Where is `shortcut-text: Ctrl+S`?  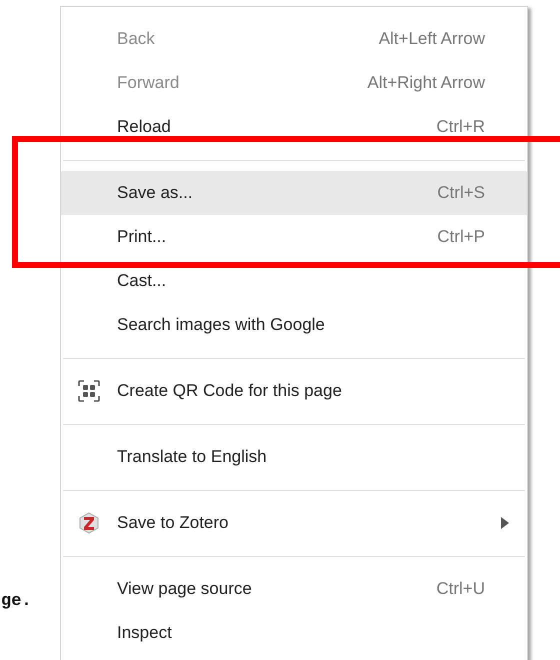
shortcut-text: Ctrl+S is located at coordinates (461, 193).